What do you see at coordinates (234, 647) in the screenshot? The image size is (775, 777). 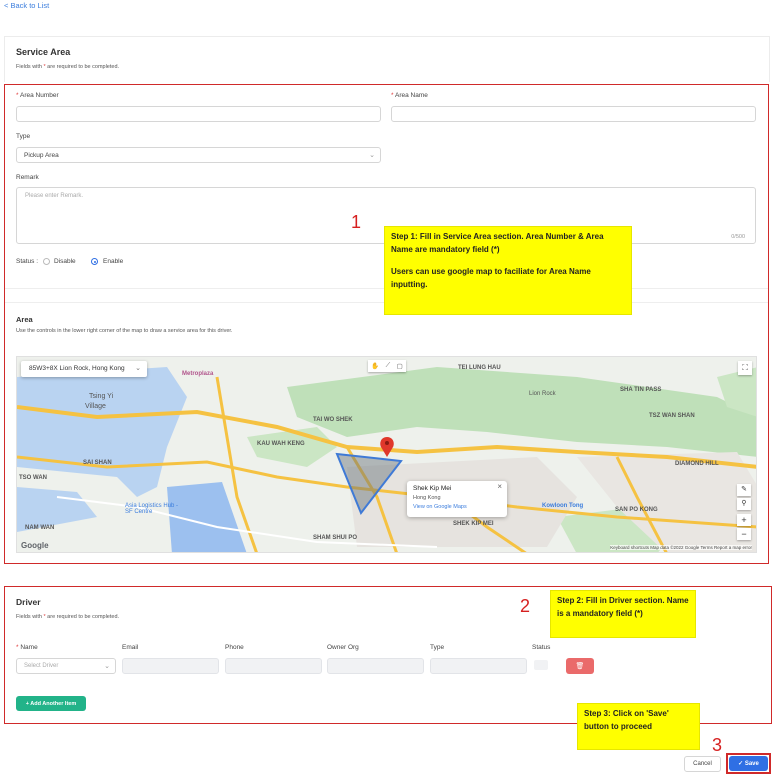 I see `column-phone: Phone` at bounding box center [234, 647].